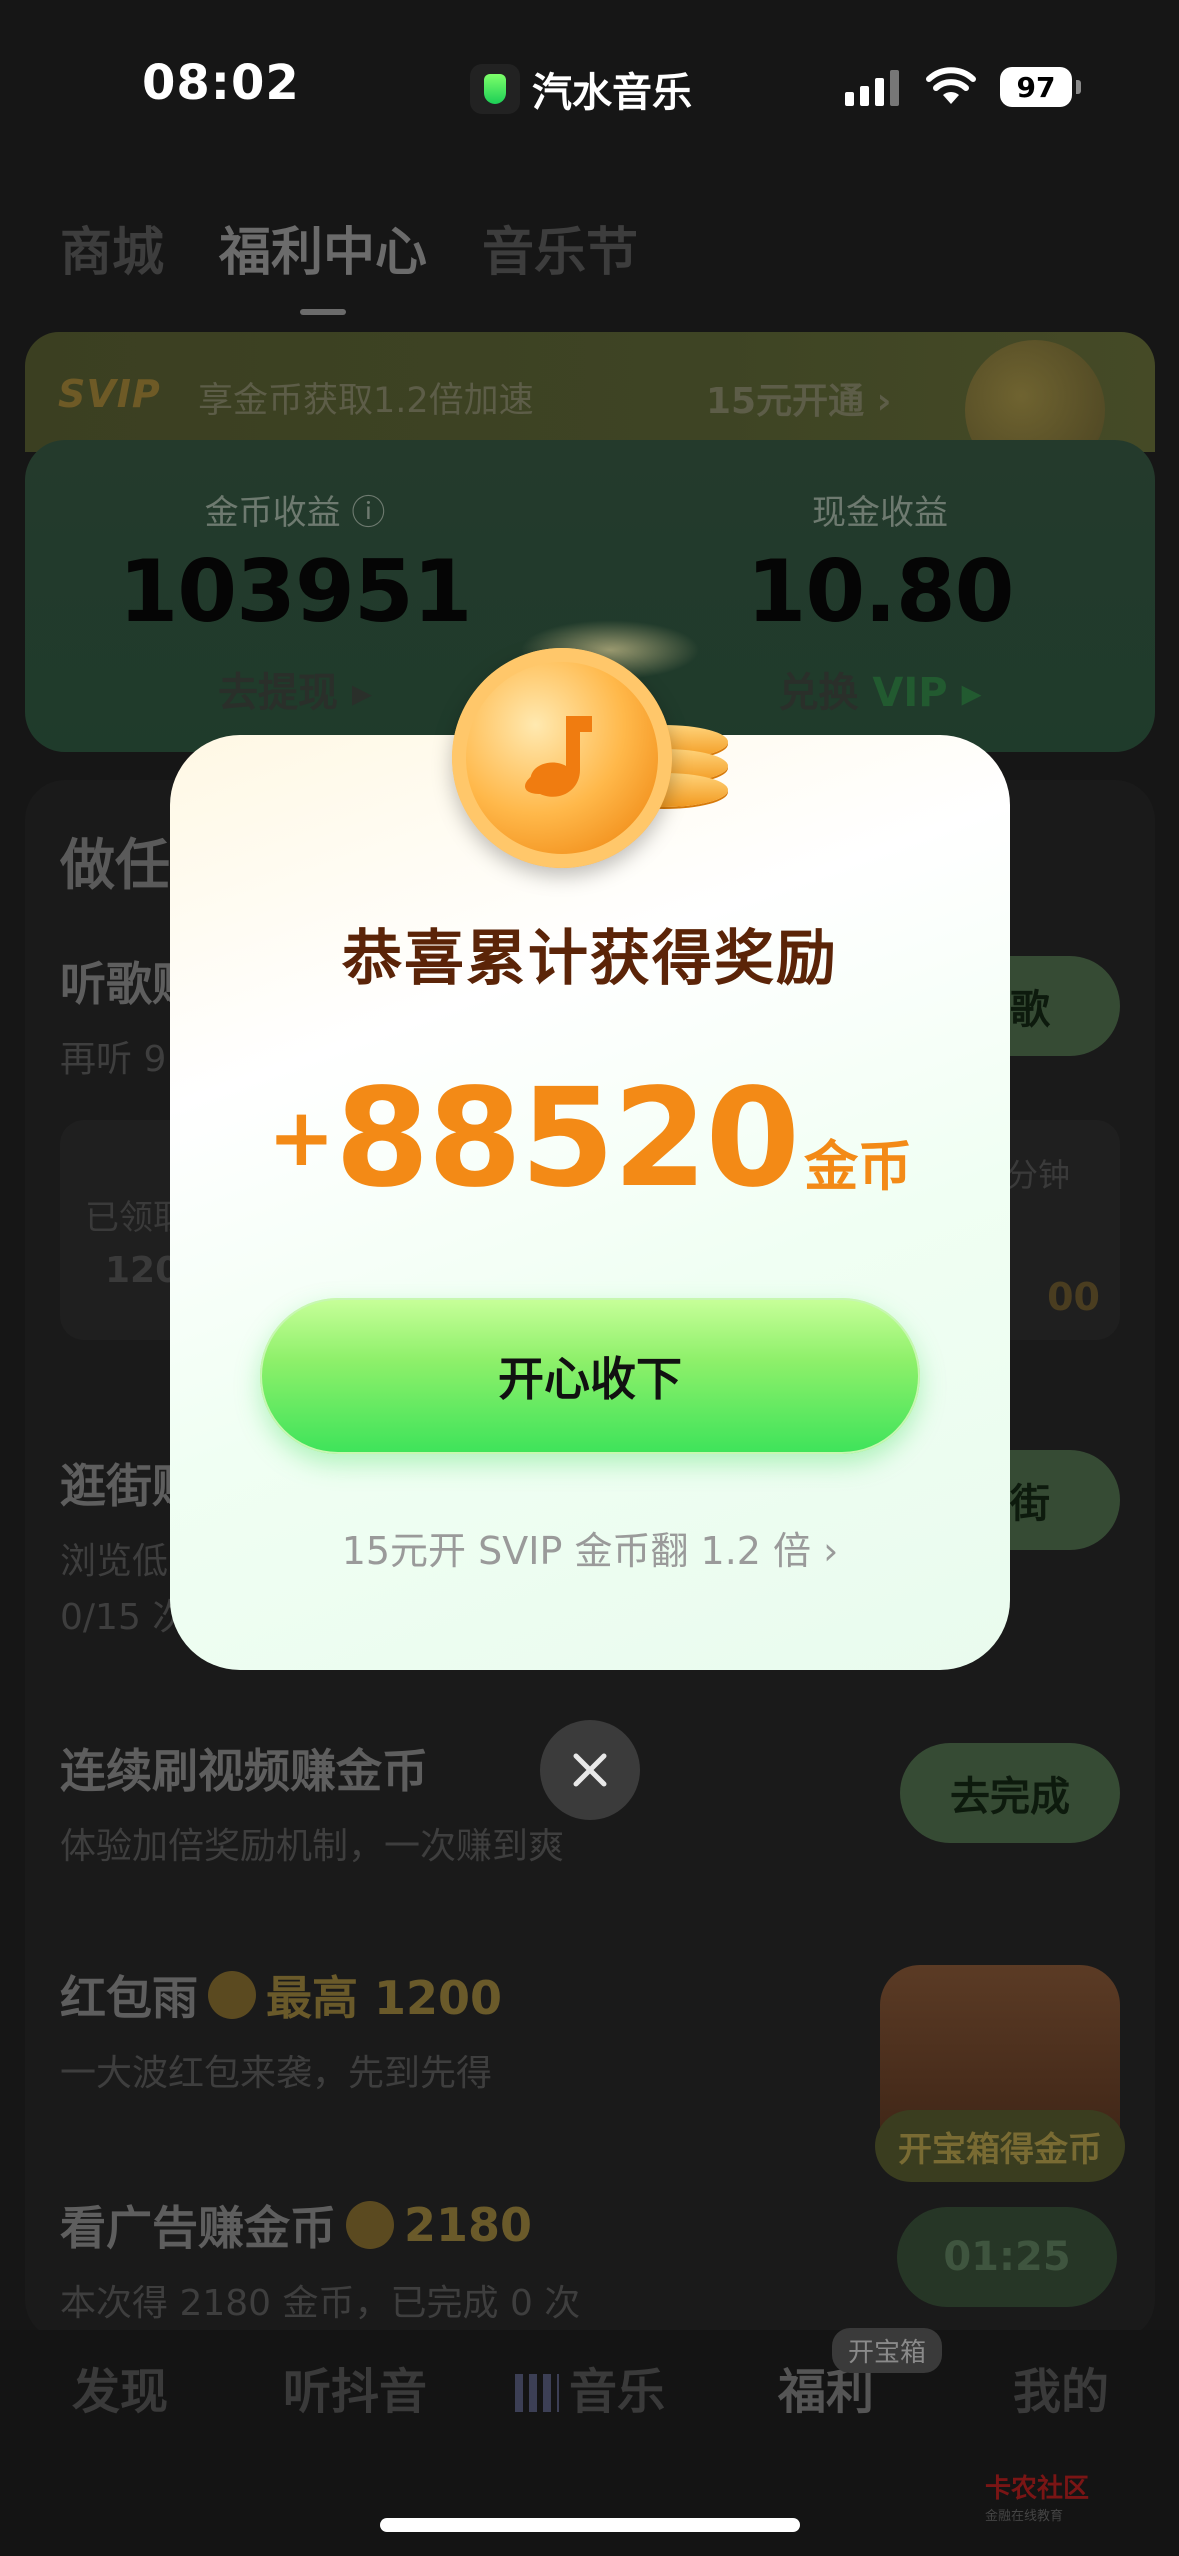 The image size is (1179, 2556). I want to click on reward-plus: +, so click(301, 1137).